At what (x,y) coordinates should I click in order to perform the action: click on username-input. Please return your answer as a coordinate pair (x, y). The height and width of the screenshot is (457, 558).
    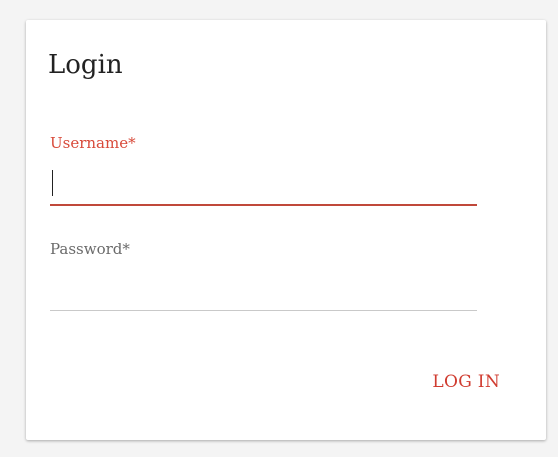
    Looking at the image, I should click on (263, 186).